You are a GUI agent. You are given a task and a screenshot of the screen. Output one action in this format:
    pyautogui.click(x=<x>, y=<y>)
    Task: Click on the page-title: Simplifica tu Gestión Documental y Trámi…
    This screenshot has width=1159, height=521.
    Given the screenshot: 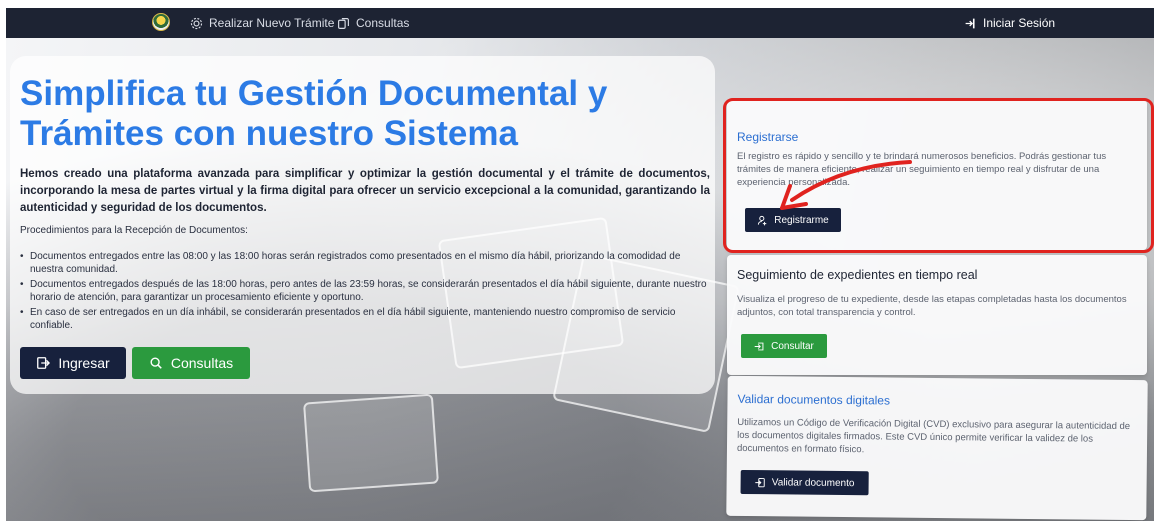 What is the action you would take?
    pyautogui.click(x=314, y=113)
    